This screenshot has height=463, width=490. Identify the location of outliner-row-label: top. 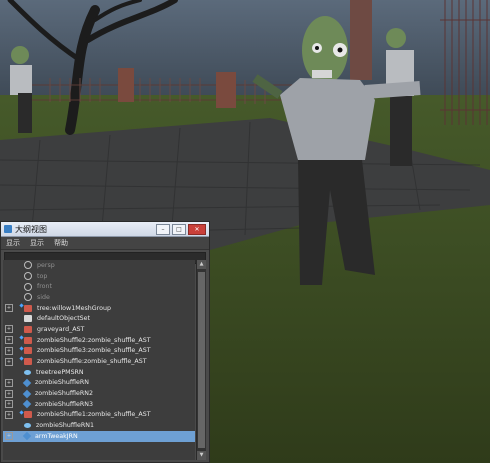
(42, 276).